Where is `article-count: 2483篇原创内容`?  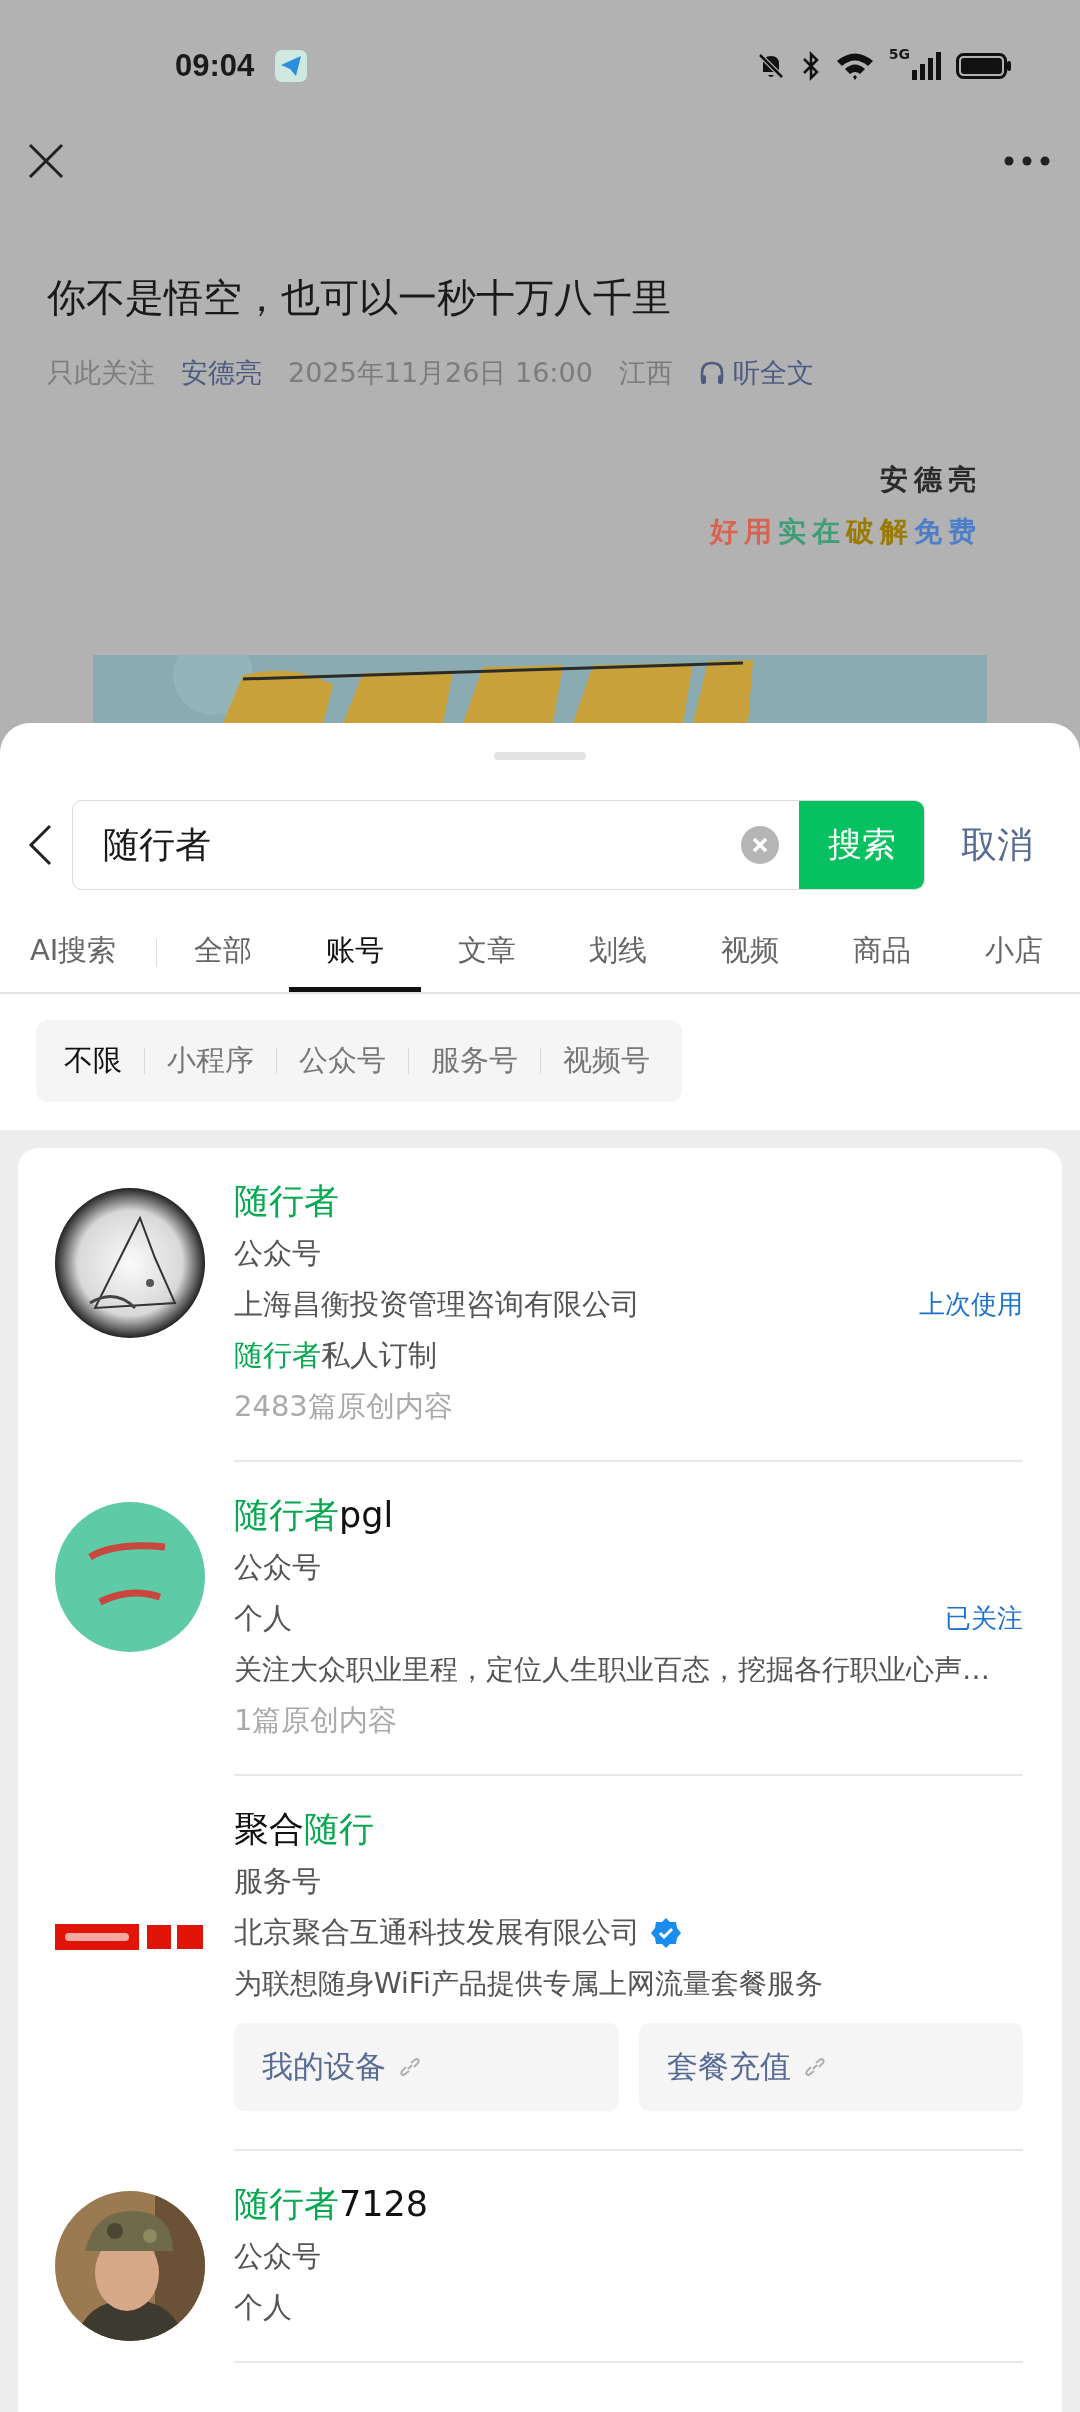
article-count: 2483篇原创内容 is located at coordinates (344, 1406).